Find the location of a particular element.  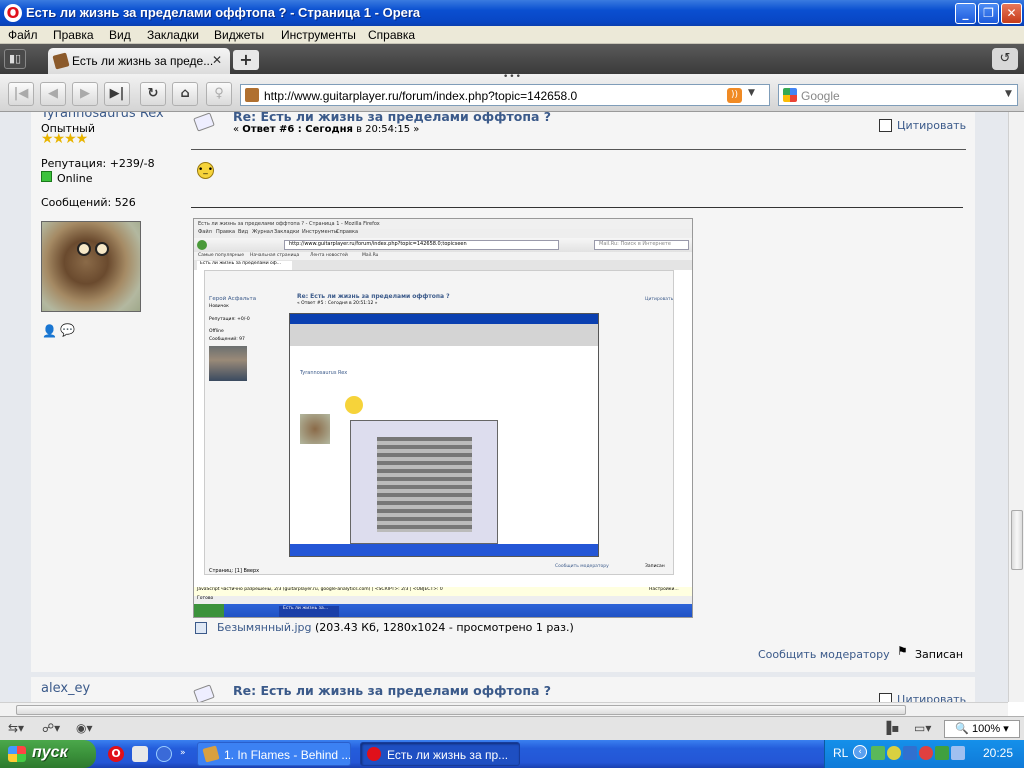

post-icon is located at coordinates (204, 122).